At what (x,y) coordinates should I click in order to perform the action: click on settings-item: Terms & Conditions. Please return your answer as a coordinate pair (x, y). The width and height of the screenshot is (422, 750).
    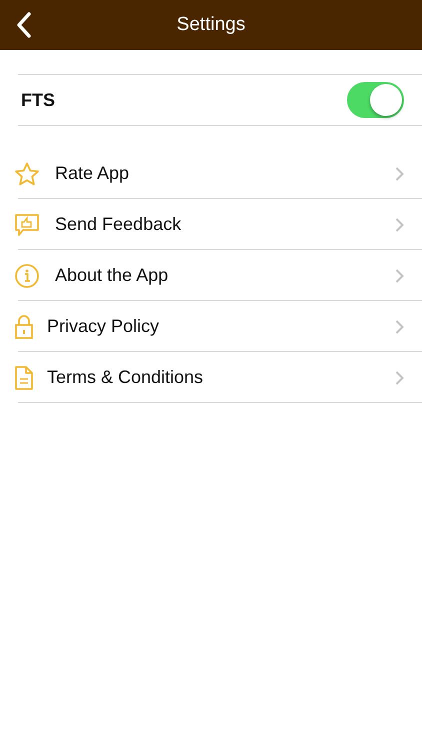
    Looking at the image, I should click on (211, 377).